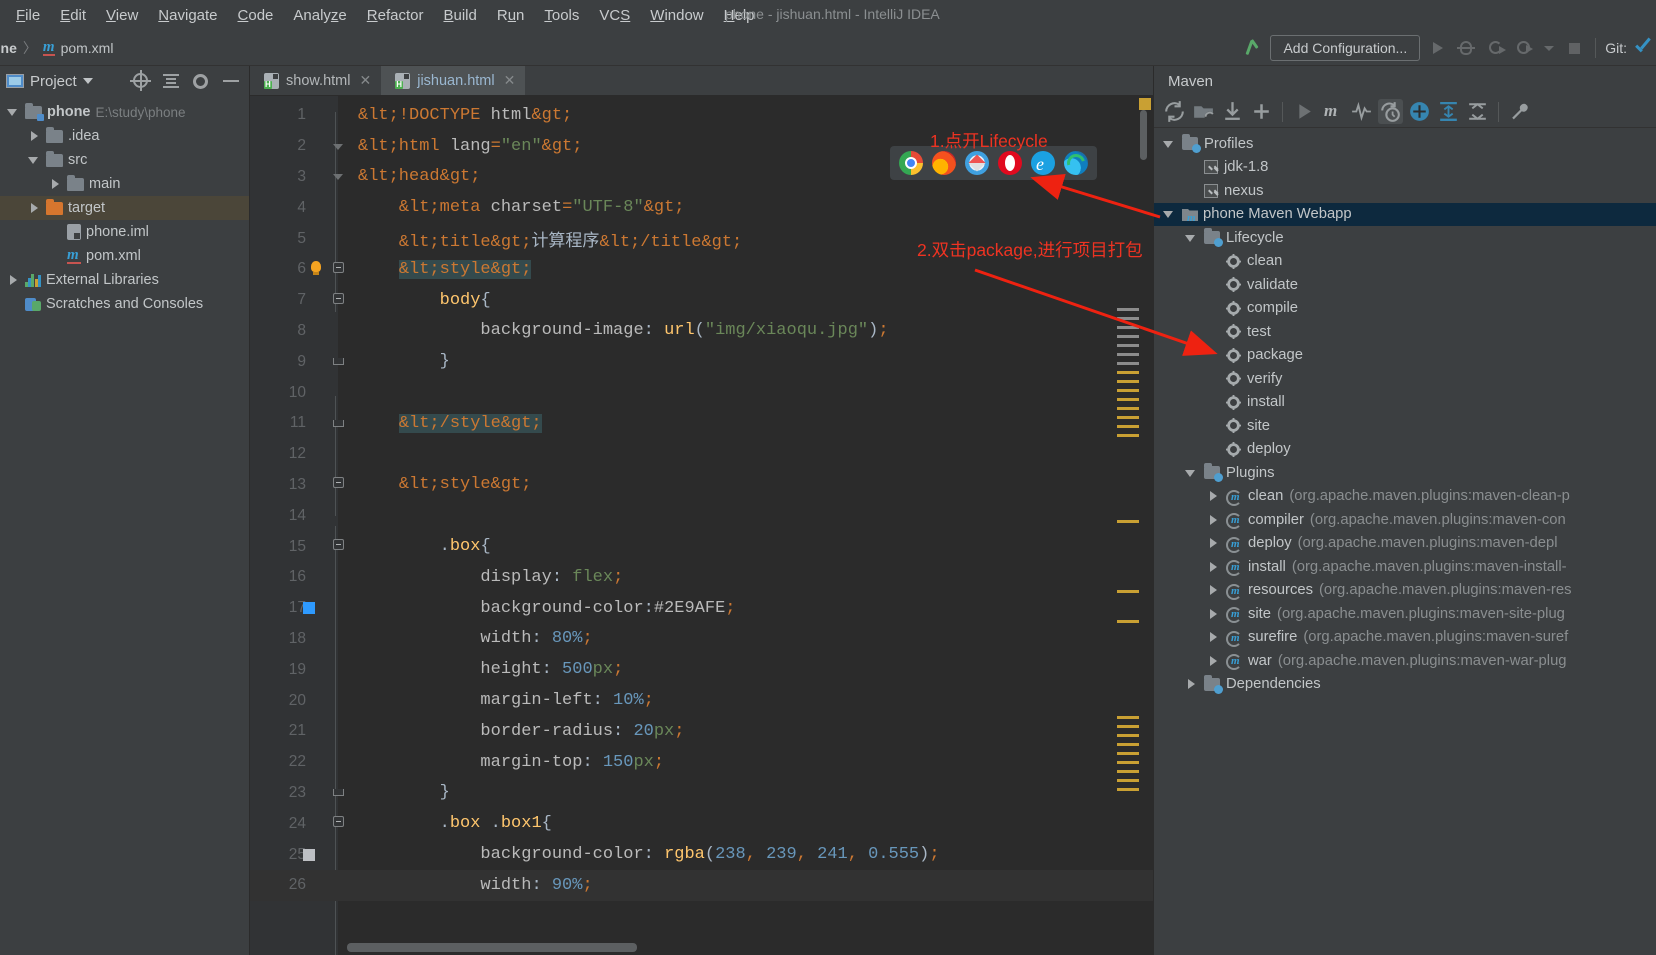 The height and width of the screenshot is (955, 1656). What do you see at coordinates (124, 136) in the screenshot?
I see `project-tree-item--idea: .idea` at bounding box center [124, 136].